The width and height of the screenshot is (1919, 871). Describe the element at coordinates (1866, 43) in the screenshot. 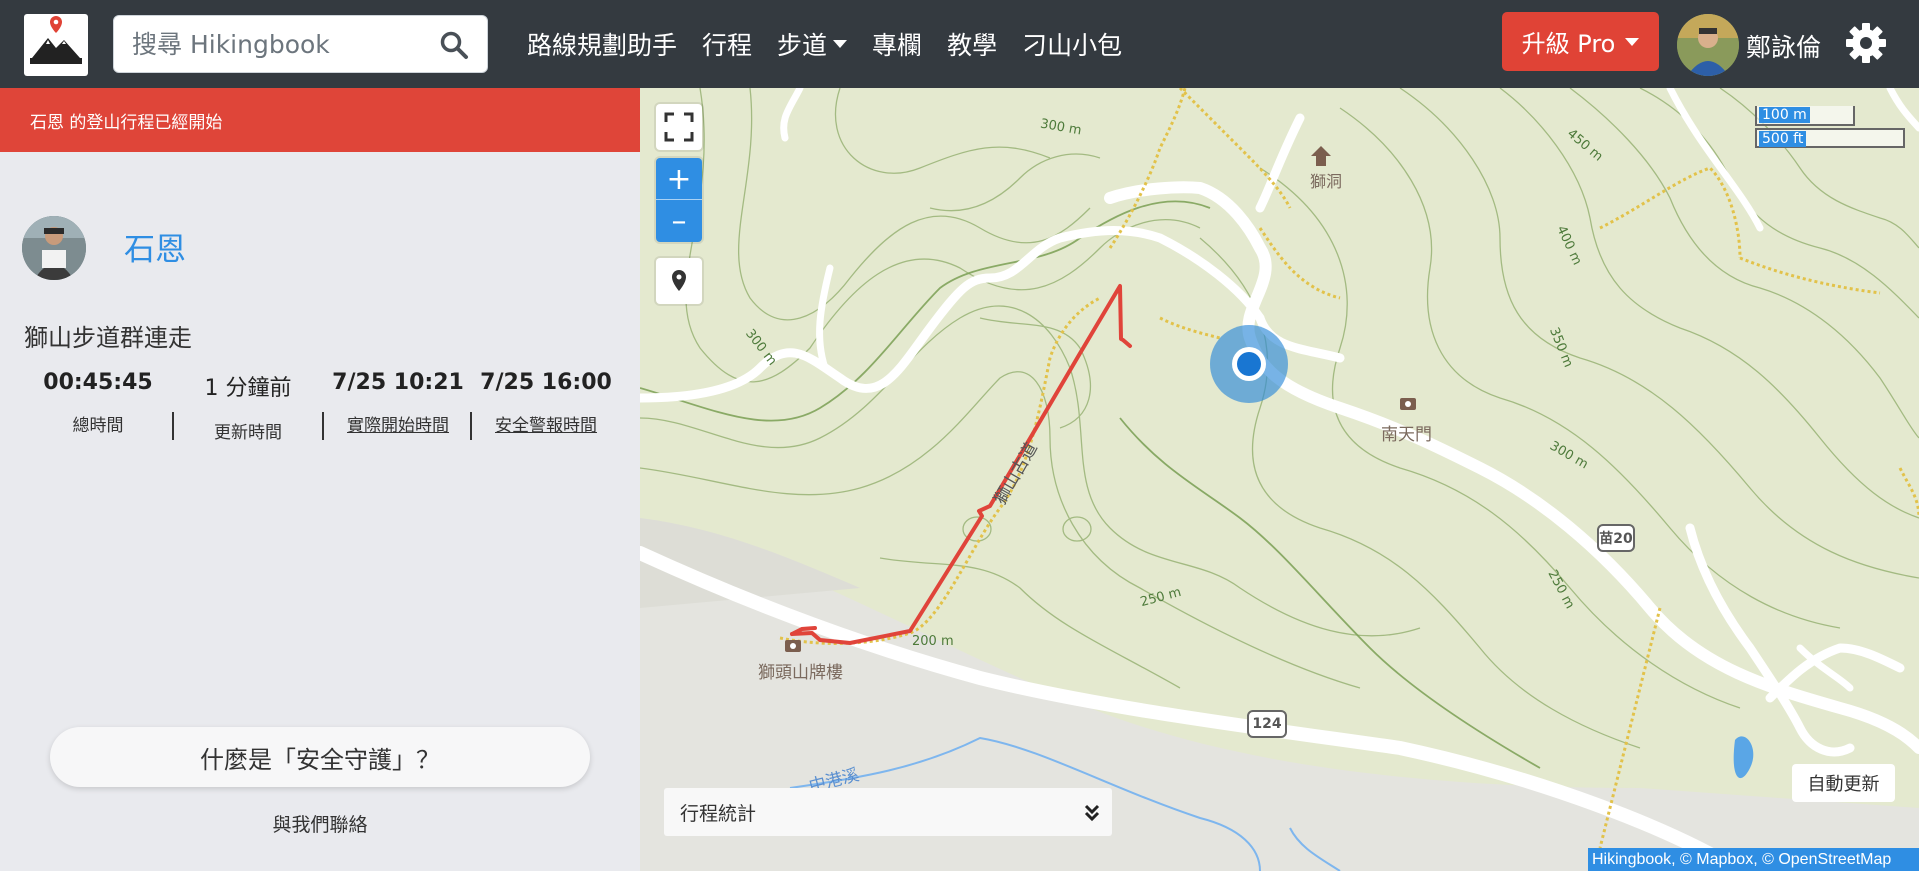

I see `gear-icon` at that location.